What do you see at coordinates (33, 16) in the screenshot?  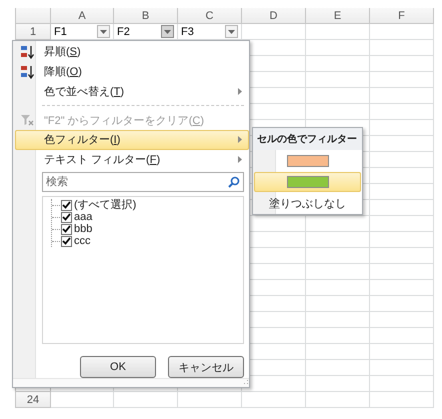 I see `corner-cell` at bounding box center [33, 16].